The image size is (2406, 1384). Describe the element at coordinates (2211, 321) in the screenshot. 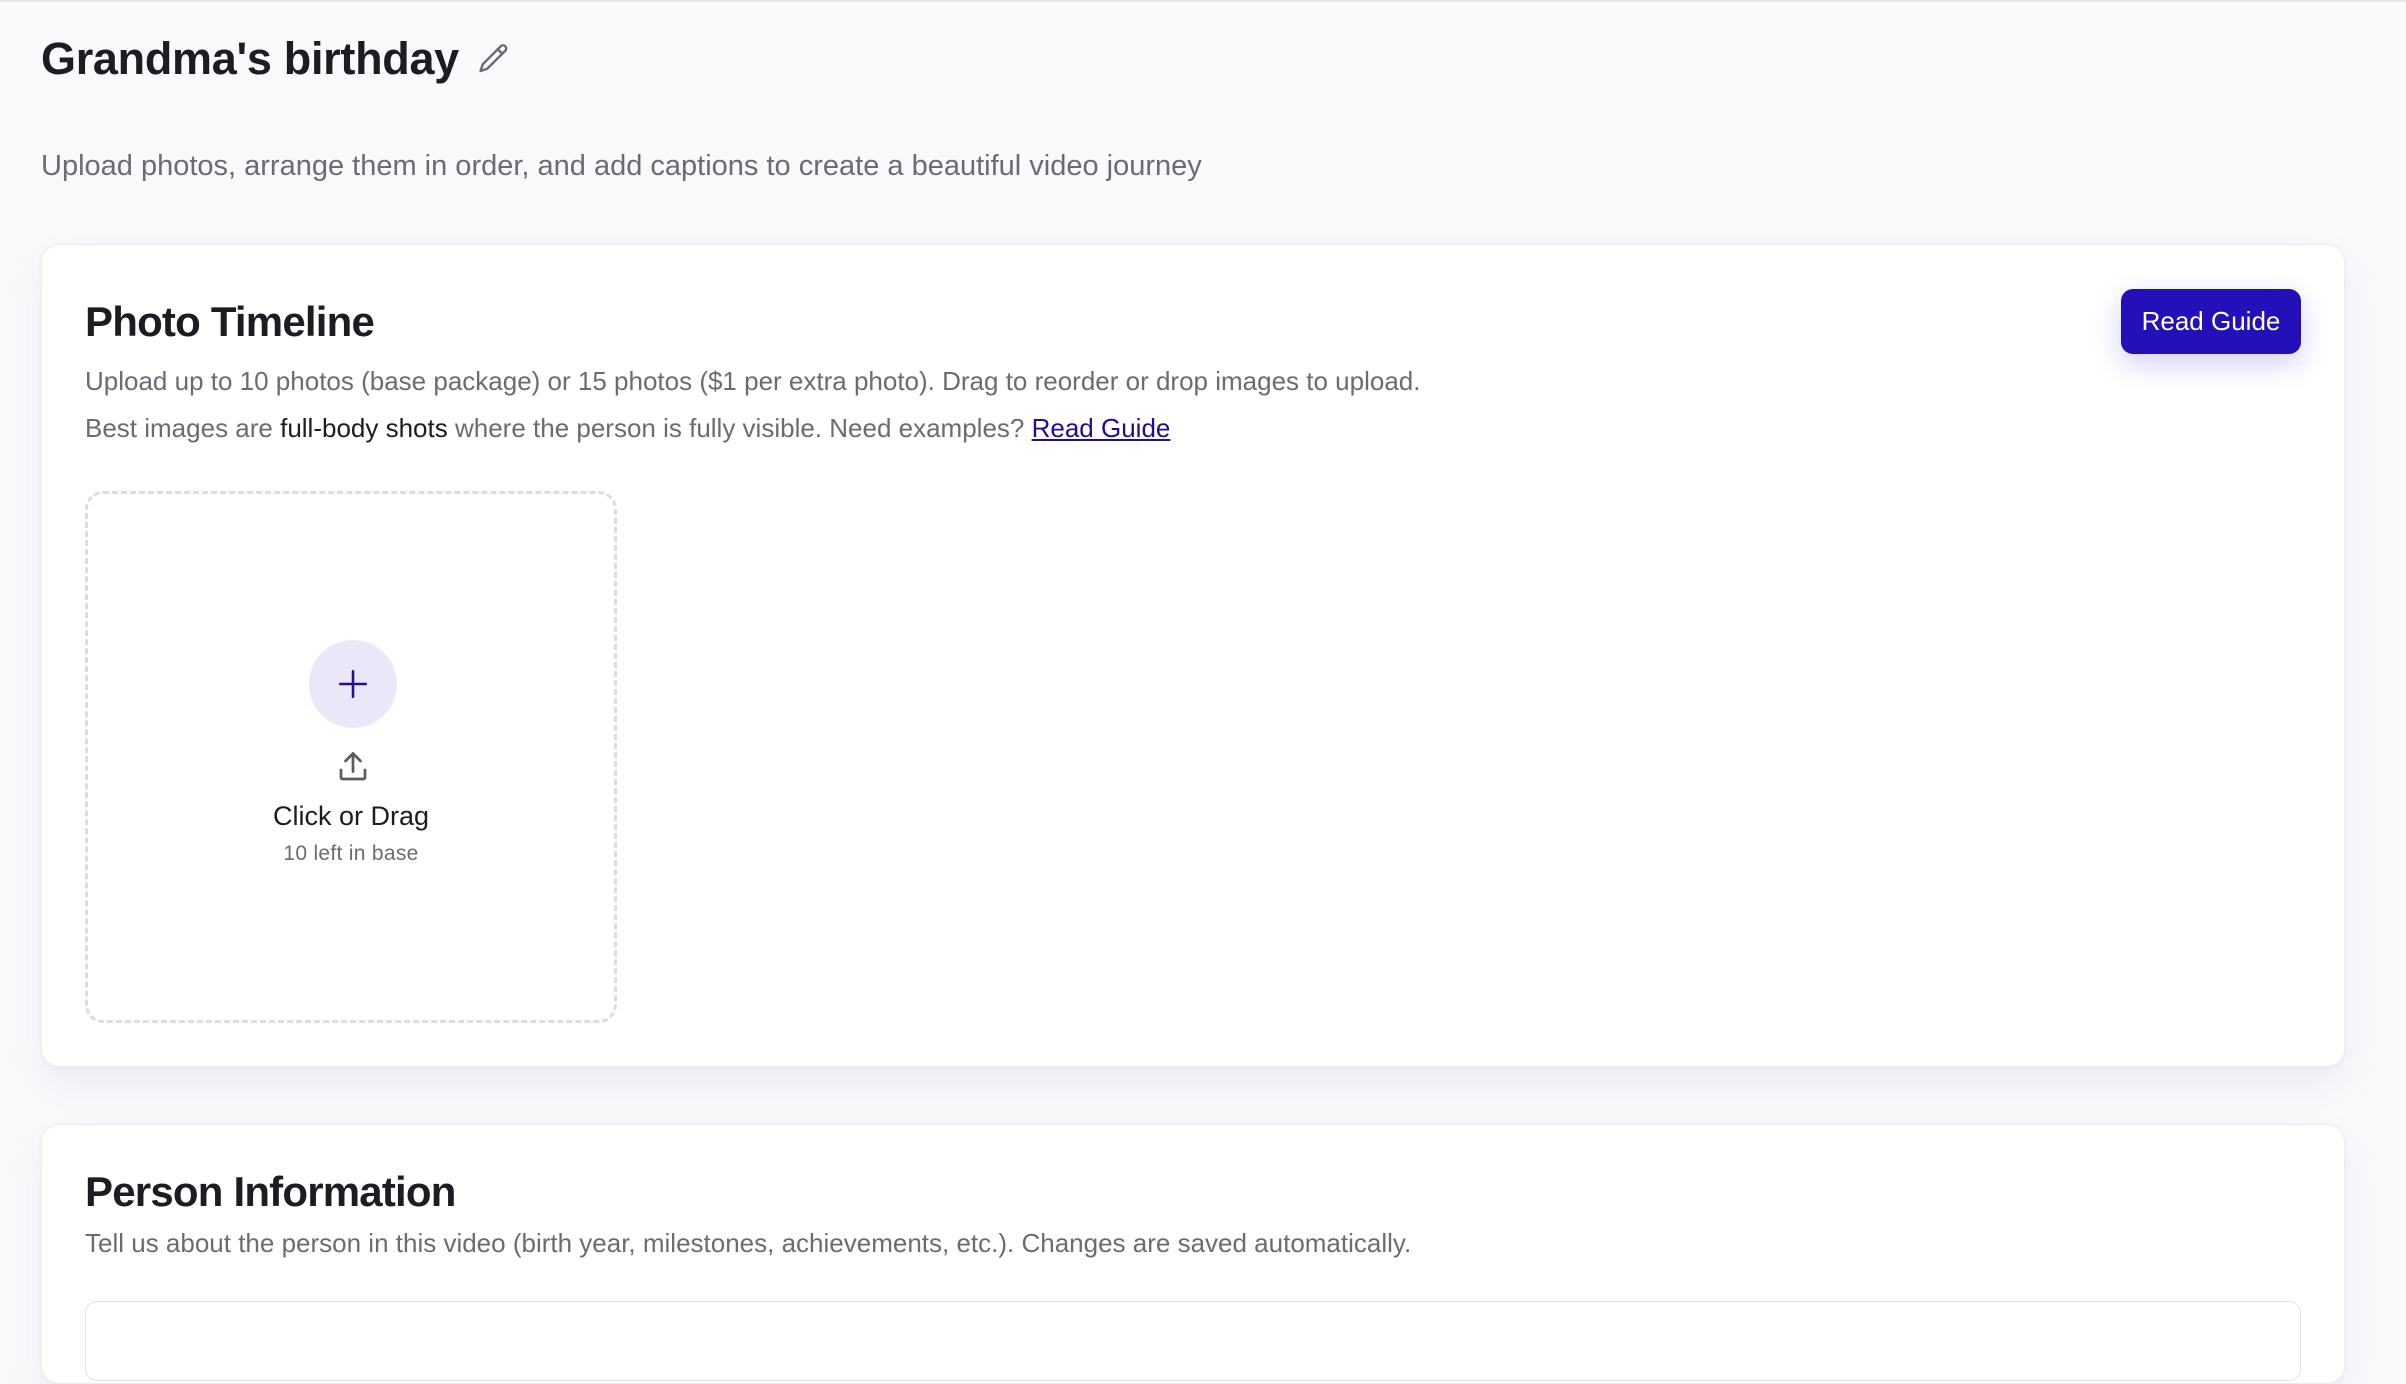

I see `read-guide-button: Read Guide` at that location.